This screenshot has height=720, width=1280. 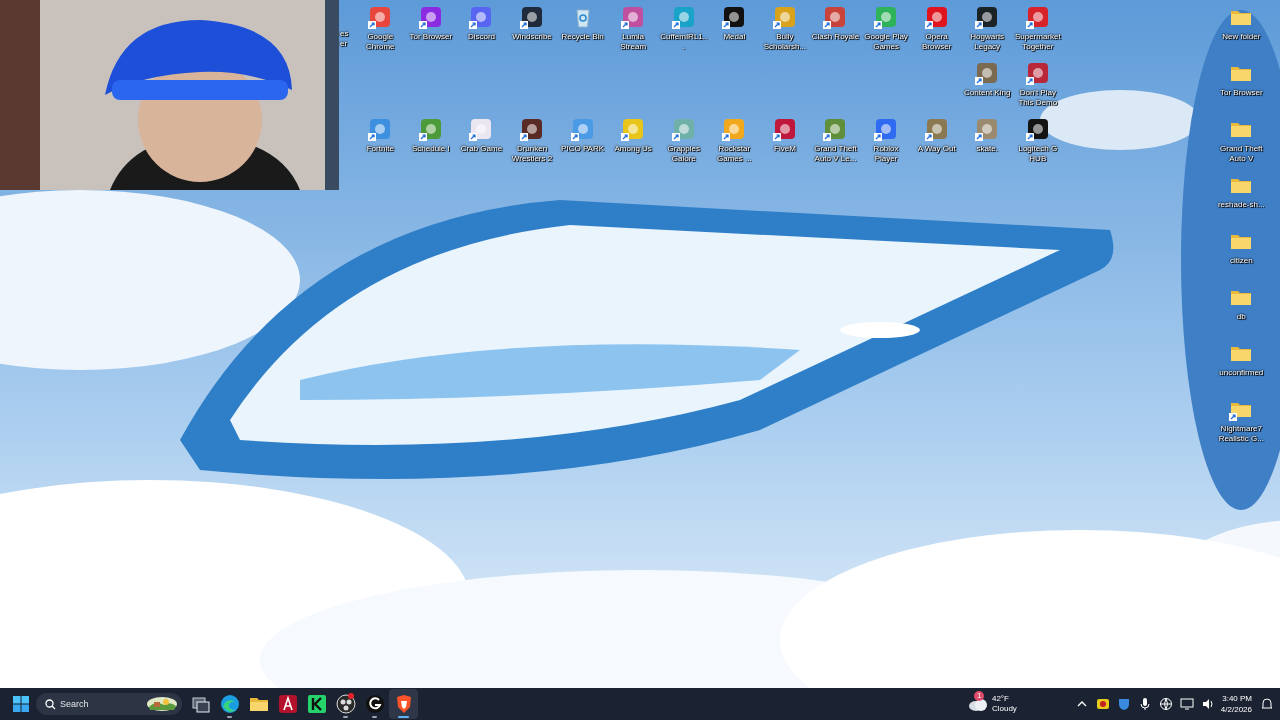 What do you see at coordinates (1144, 704) in the screenshot?
I see `microphone-icon` at bounding box center [1144, 704].